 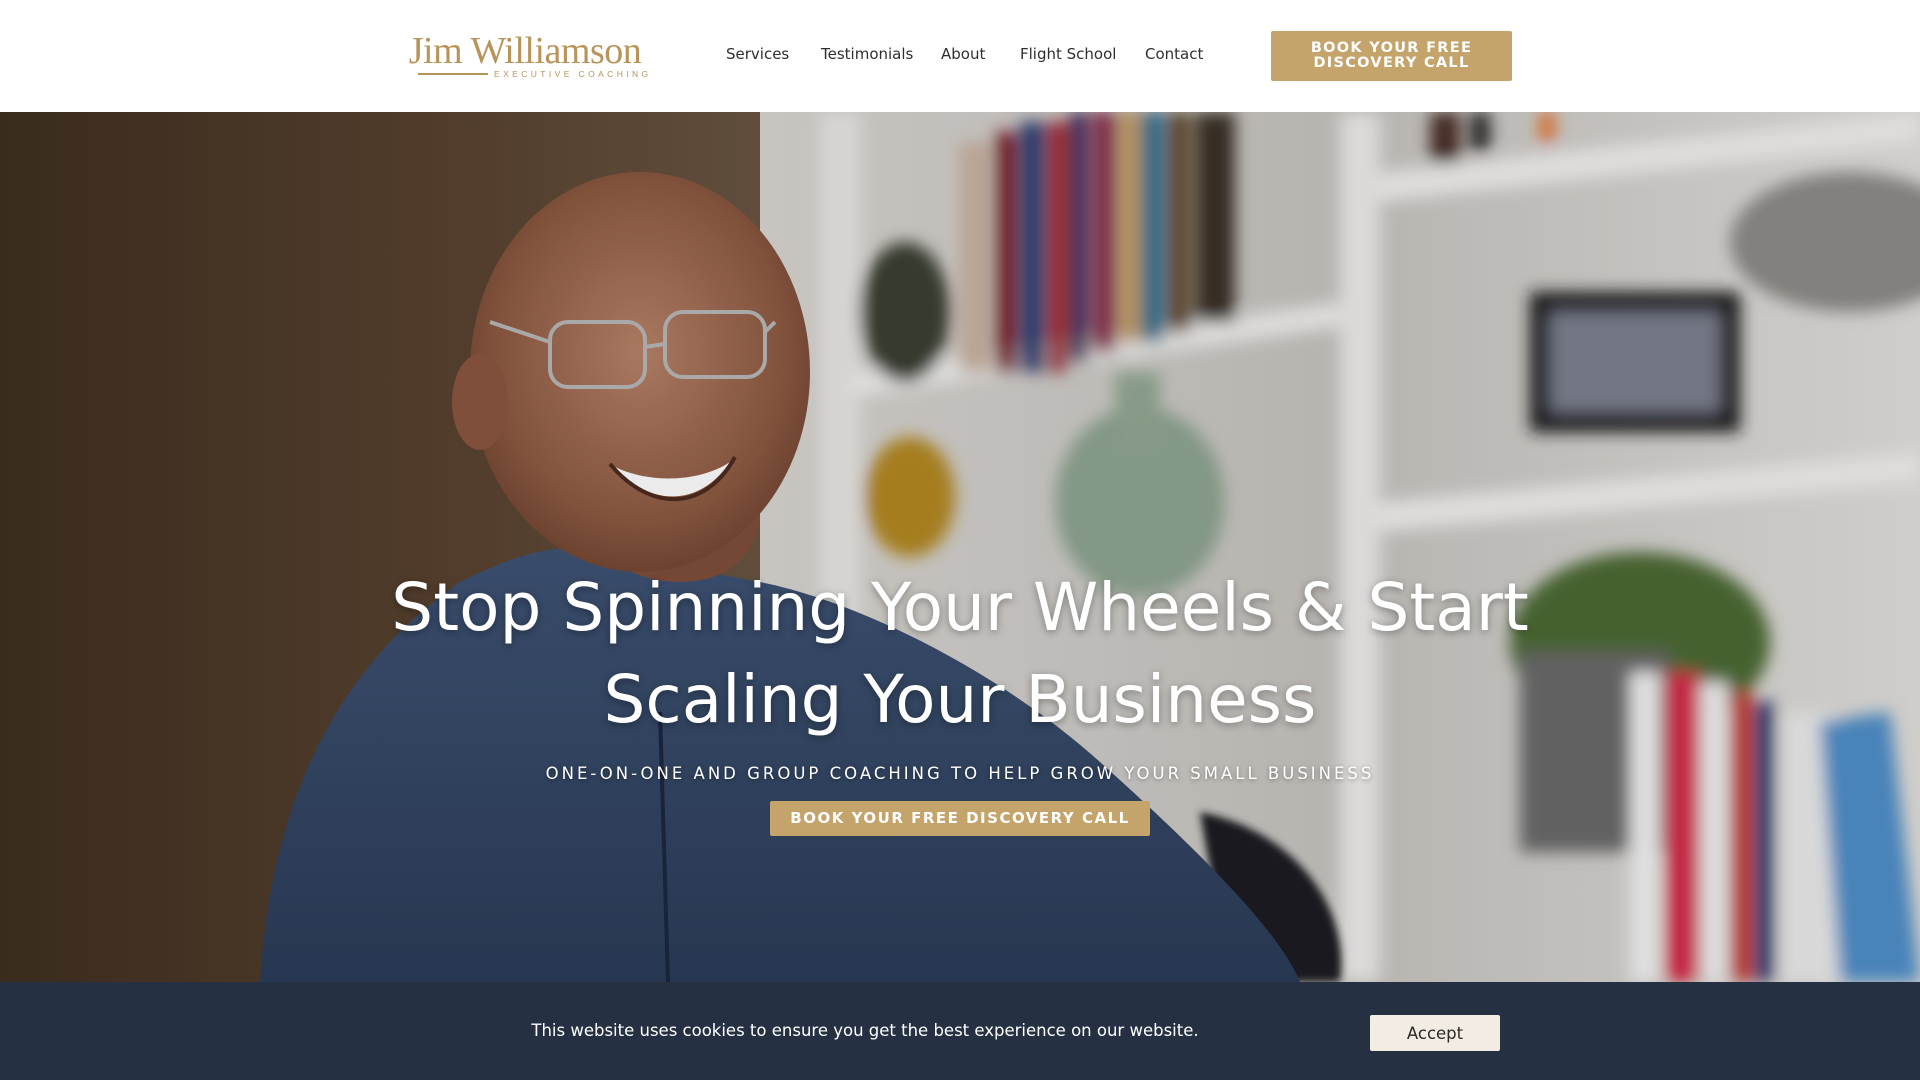 I want to click on cookie-accept-button: Accept, so click(x=1435, y=1033).